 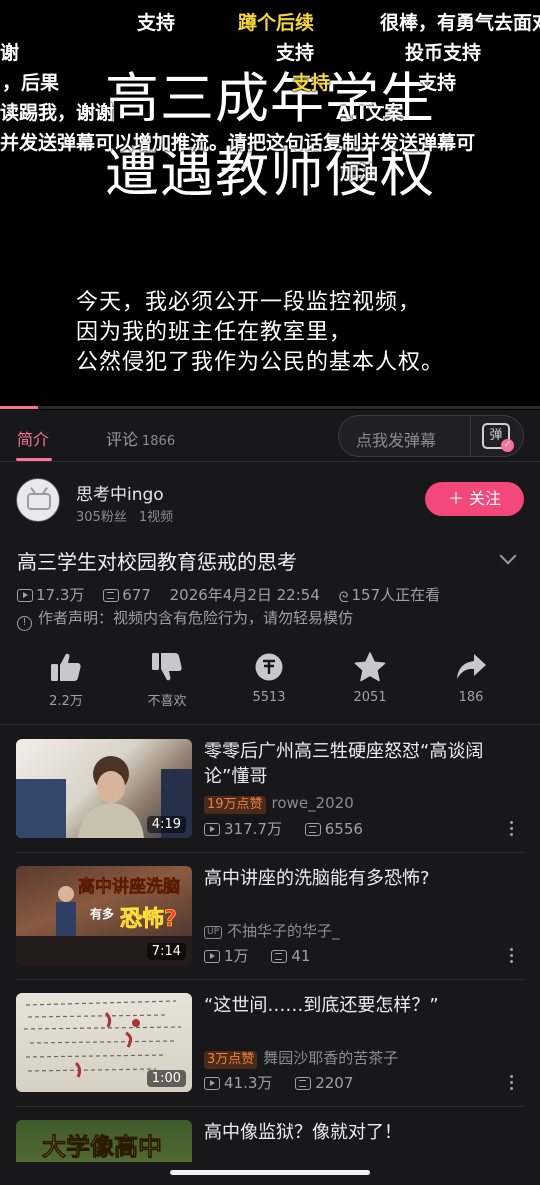 I want to click on dislike-button: 不喜欢, so click(x=167, y=679).